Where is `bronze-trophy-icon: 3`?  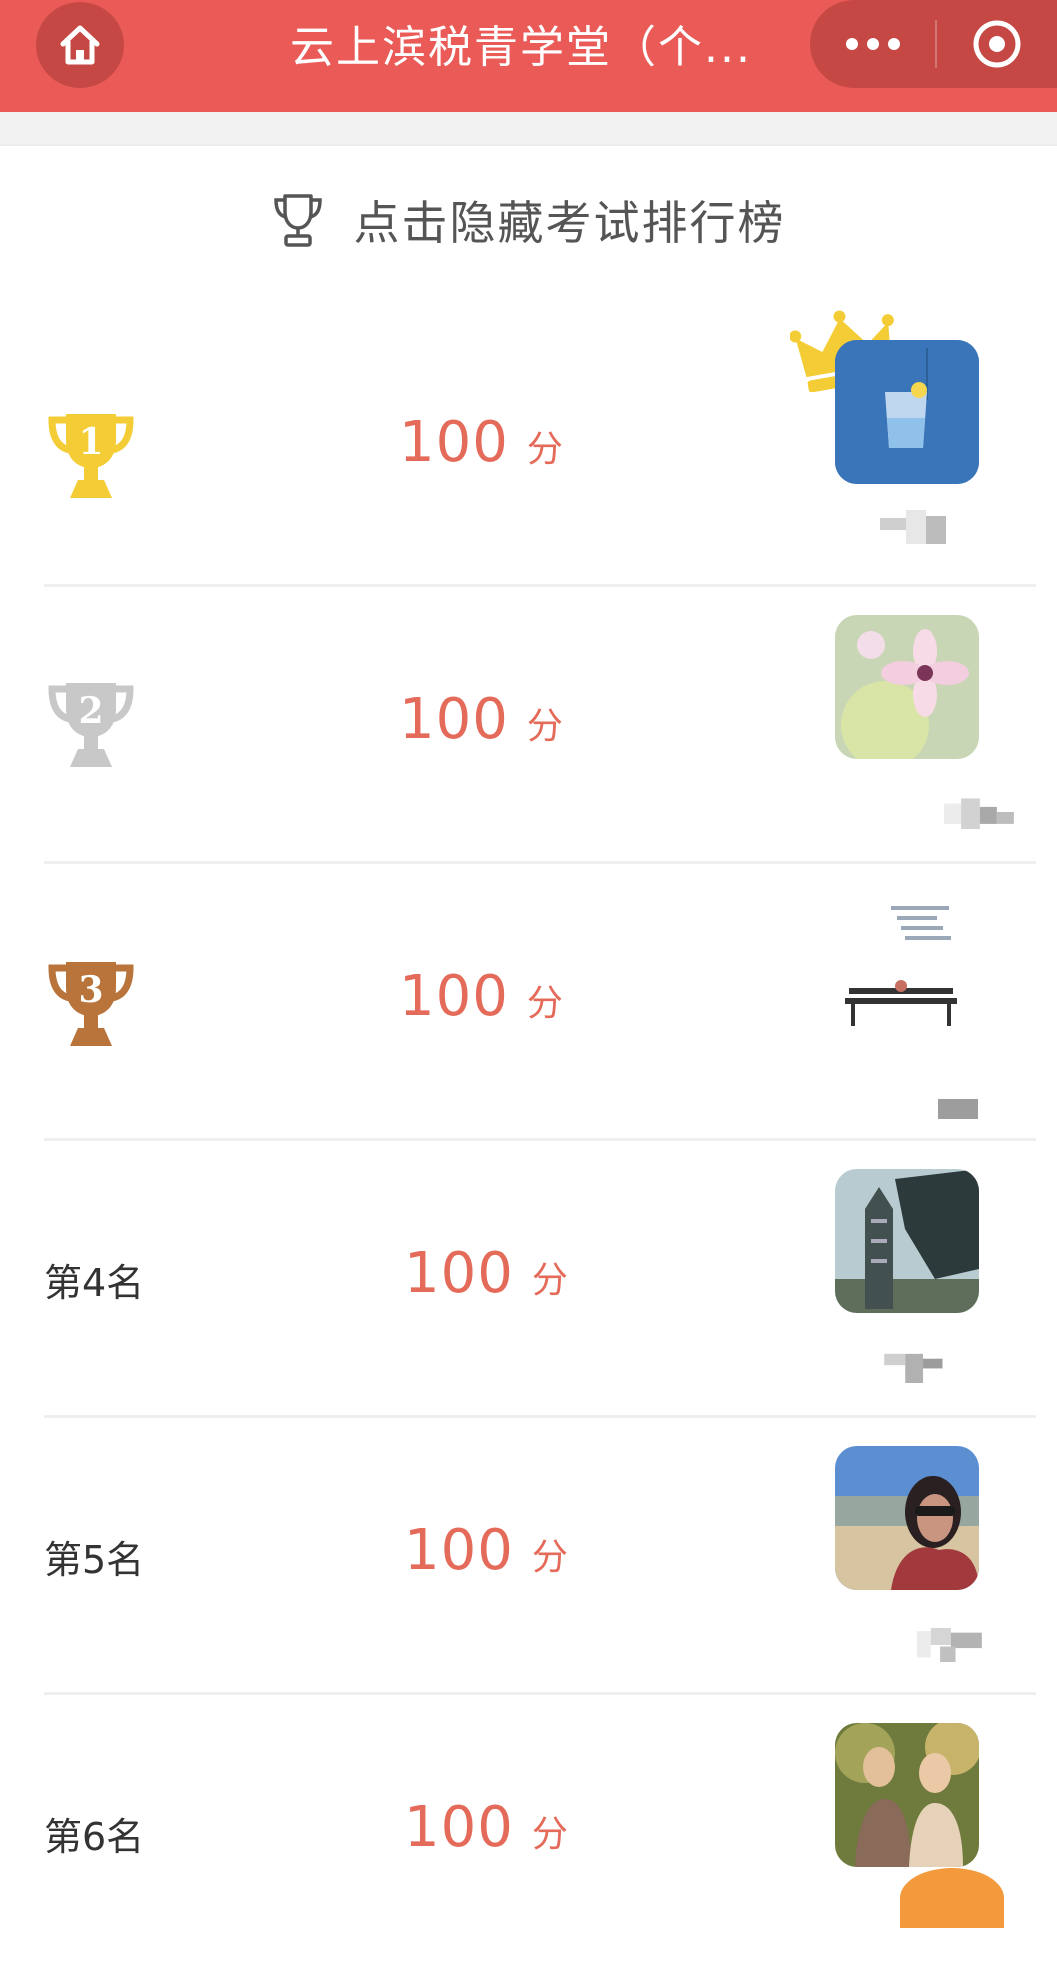 bronze-trophy-icon: 3 is located at coordinates (91, 1004).